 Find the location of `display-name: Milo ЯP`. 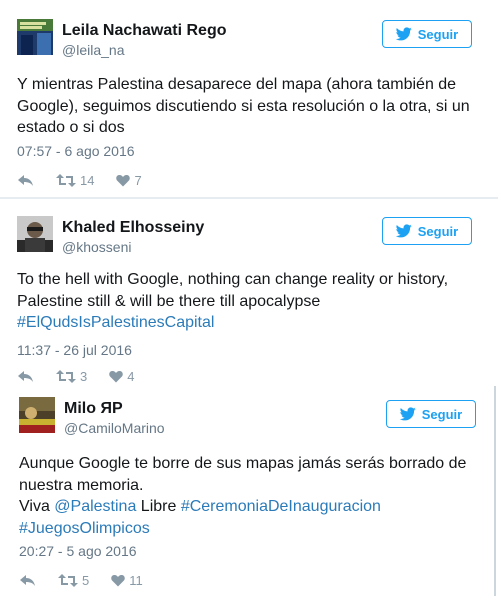

display-name: Milo ЯP is located at coordinates (93, 409).